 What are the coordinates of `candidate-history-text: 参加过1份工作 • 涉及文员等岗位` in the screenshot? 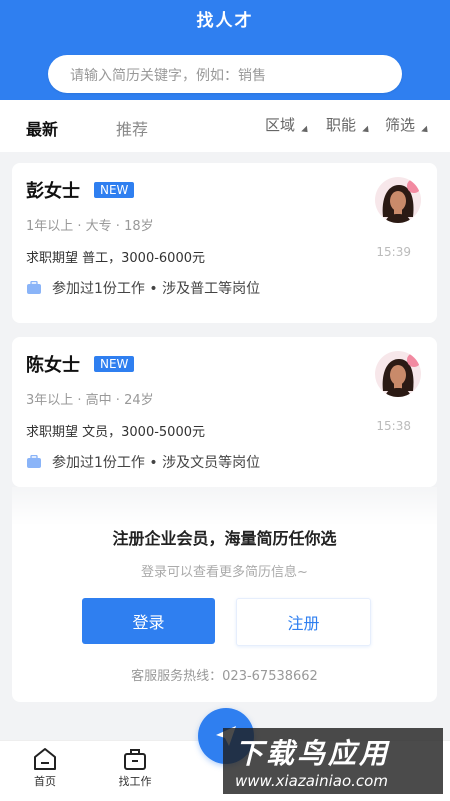 It's located at (156, 463).